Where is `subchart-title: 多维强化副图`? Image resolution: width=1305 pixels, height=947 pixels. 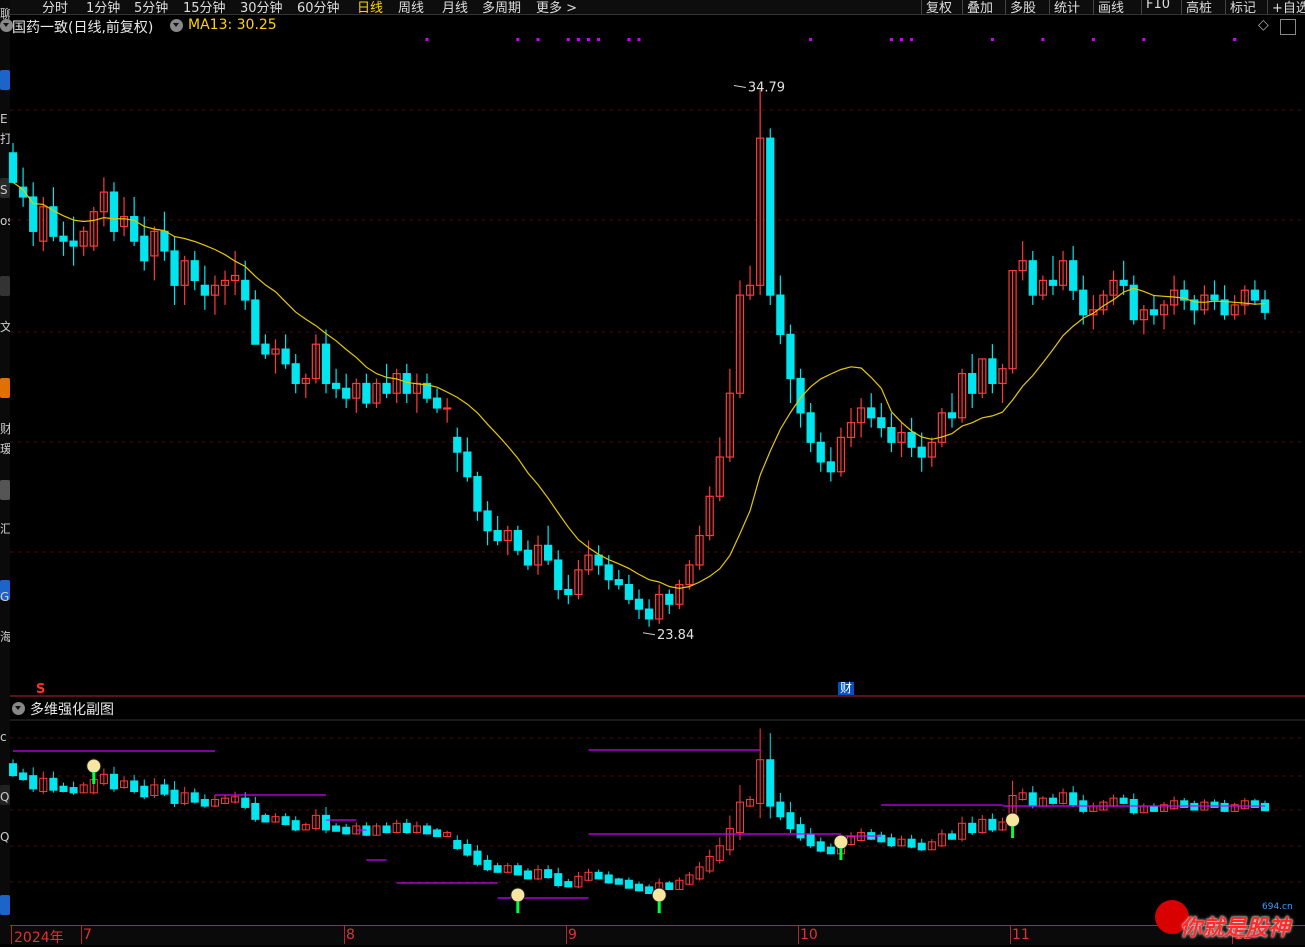
subchart-title: 多维强化副图 is located at coordinates (72, 710).